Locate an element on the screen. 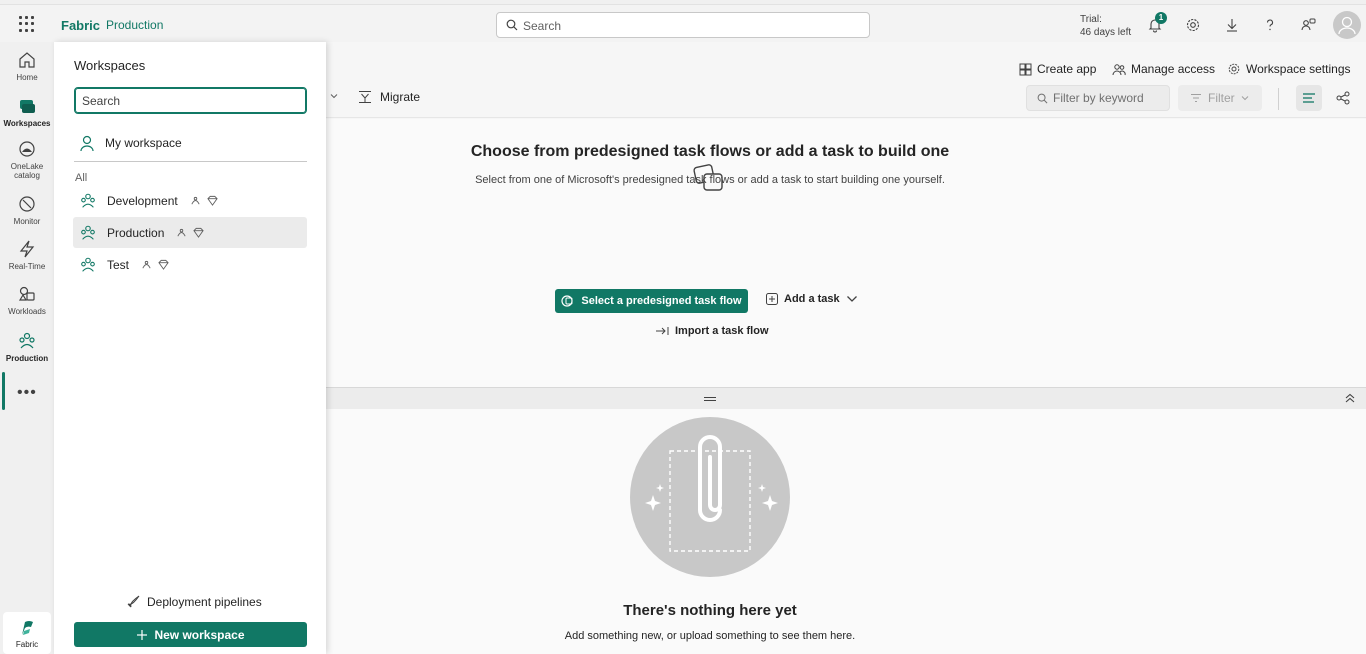 The height and width of the screenshot is (654, 1366). trial-label: Trial: is located at coordinates (1091, 19).